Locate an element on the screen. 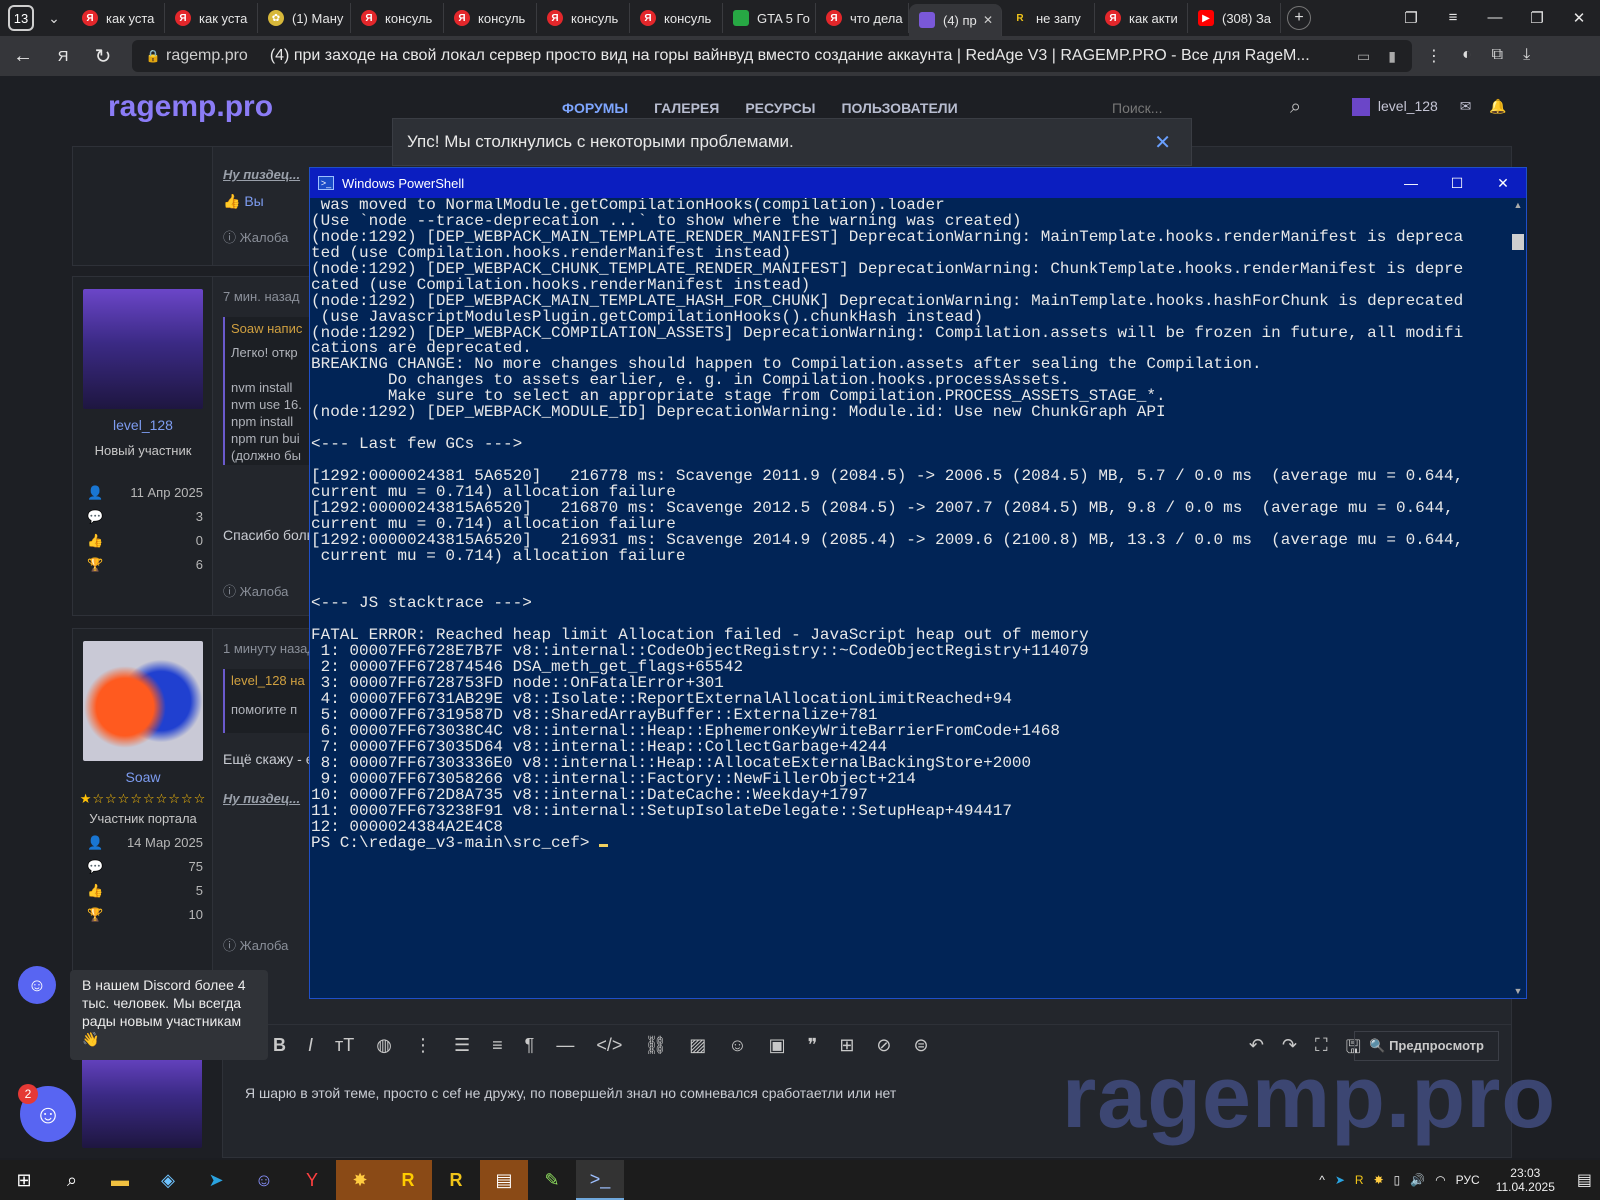 The height and width of the screenshot is (1200, 1600). browser-tab: Rне запу is located at coordinates (1048, 18).